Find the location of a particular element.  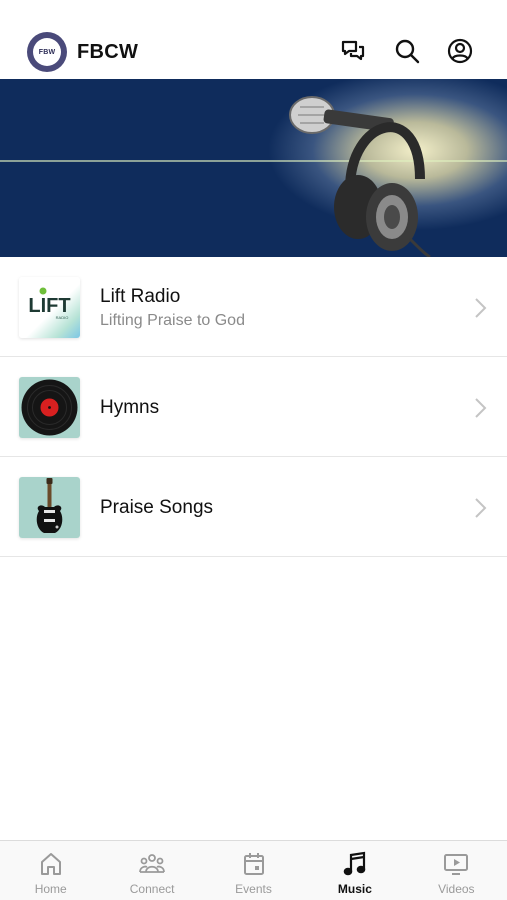

lift-logo-subtext: RADIO is located at coordinates (62, 317).